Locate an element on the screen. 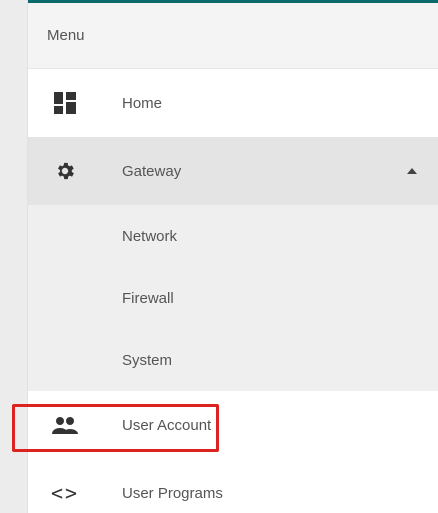 The image size is (438, 513). sidebar-subitem-firewall: Firewall is located at coordinates (233, 298).